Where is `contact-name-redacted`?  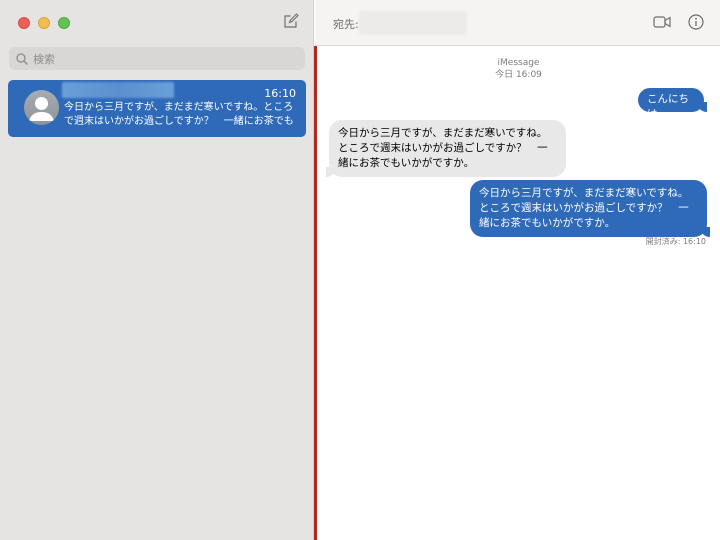
contact-name-redacted is located at coordinates (118, 90).